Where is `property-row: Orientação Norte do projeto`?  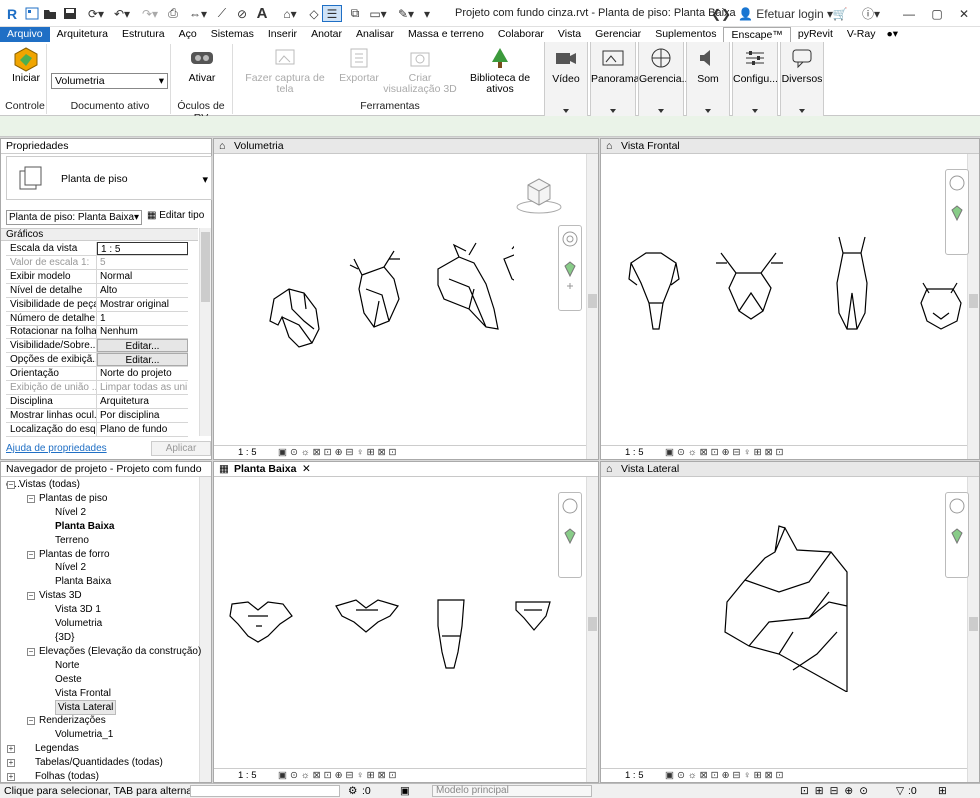
property-row: Orientação Norte do projeto is located at coordinates (97, 374).